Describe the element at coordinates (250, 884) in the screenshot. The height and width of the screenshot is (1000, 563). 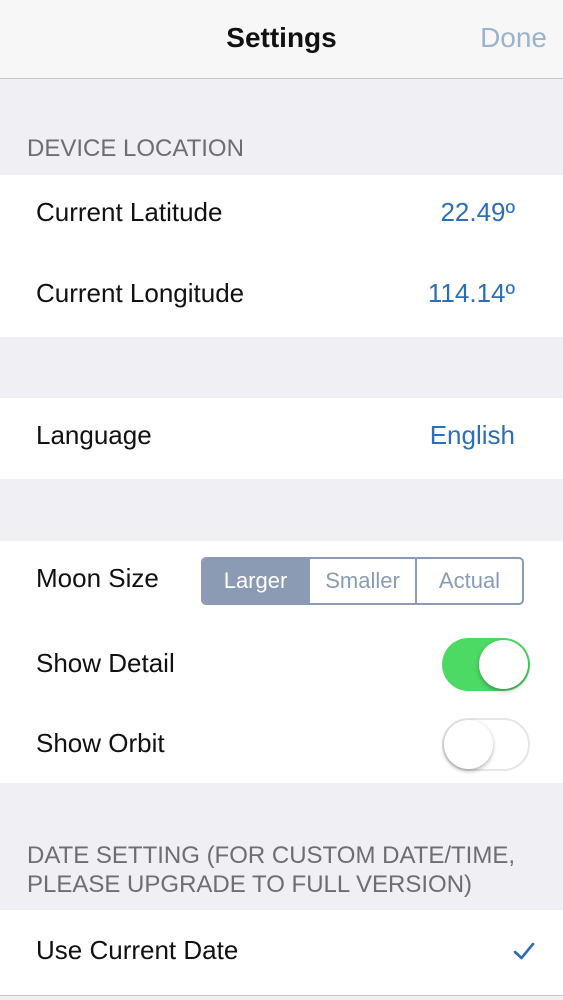
I see `section-header-date-setting-line2: PLEASE UPGRADE TO FULL VERSION)` at that location.